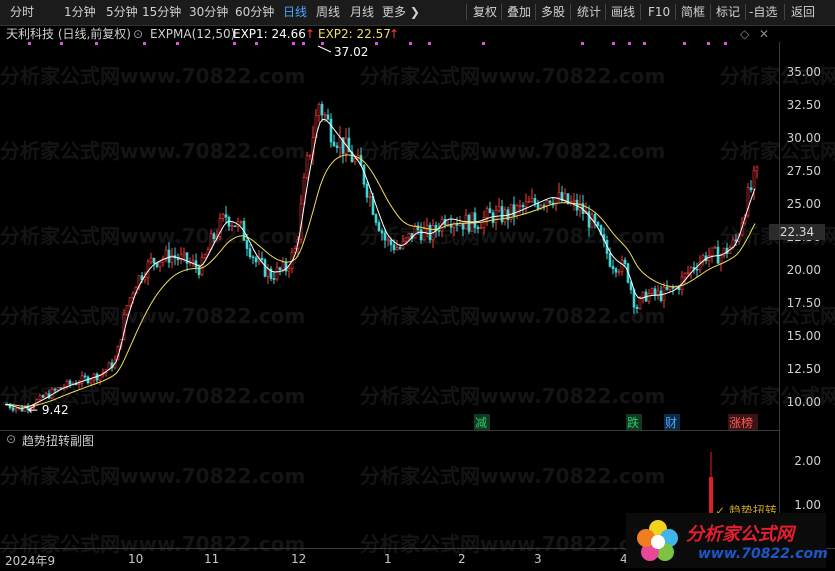  What do you see at coordinates (657, 540) in the screenshot?
I see `flower-logo-icon` at bounding box center [657, 540].